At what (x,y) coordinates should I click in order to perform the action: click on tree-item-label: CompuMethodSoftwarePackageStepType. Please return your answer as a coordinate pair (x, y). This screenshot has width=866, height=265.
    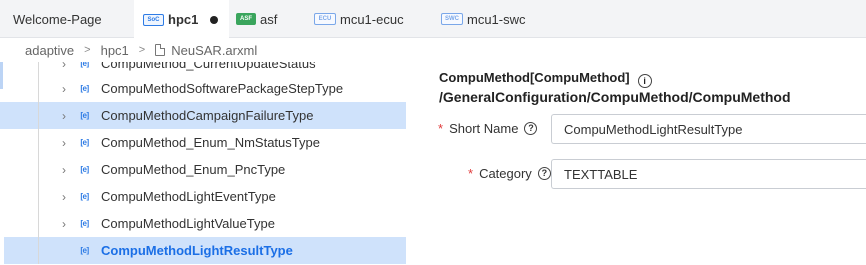
    Looking at the image, I should click on (222, 88).